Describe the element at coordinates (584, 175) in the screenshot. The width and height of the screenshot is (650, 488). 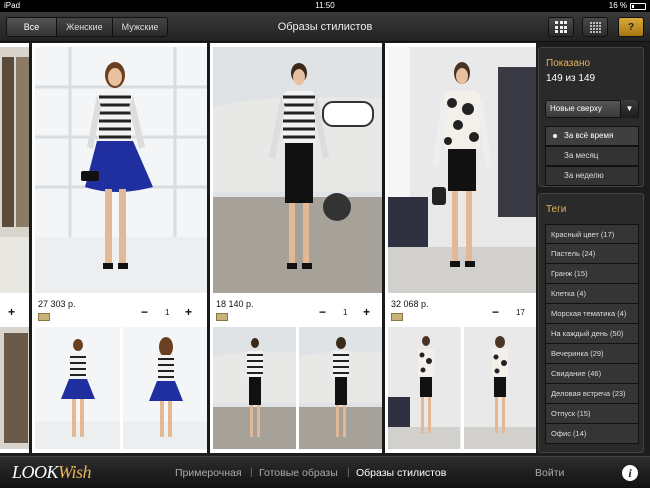
I see `period-label: За неделю` at that location.